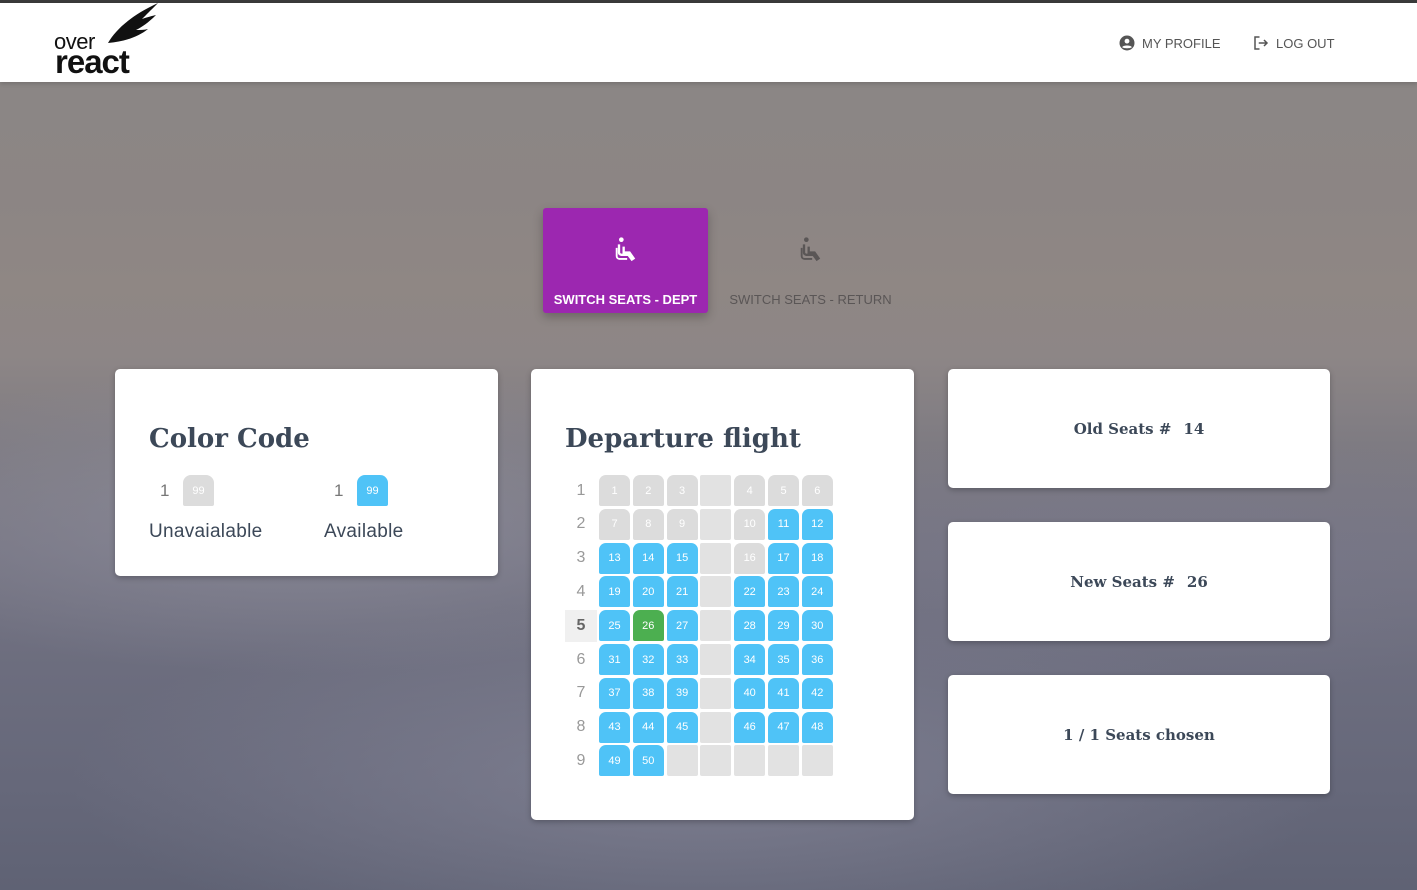 The height and width of the screenshot is (890, 1417). Describe the element at coordinates (372, 490) in the screenshot. I see `legend-seat-available: 99` at that location.